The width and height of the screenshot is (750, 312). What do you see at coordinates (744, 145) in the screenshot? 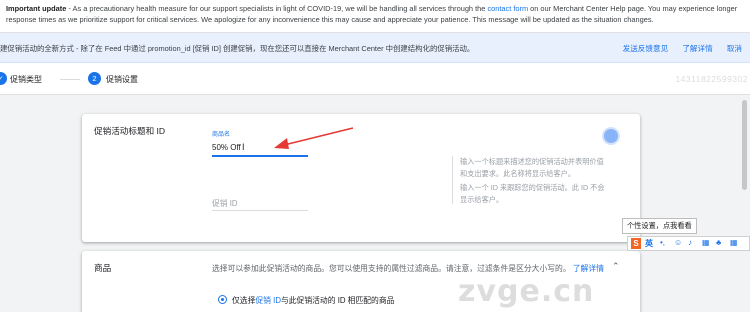
I see `scrollbar-thumb` at bounding box center [744, 145].